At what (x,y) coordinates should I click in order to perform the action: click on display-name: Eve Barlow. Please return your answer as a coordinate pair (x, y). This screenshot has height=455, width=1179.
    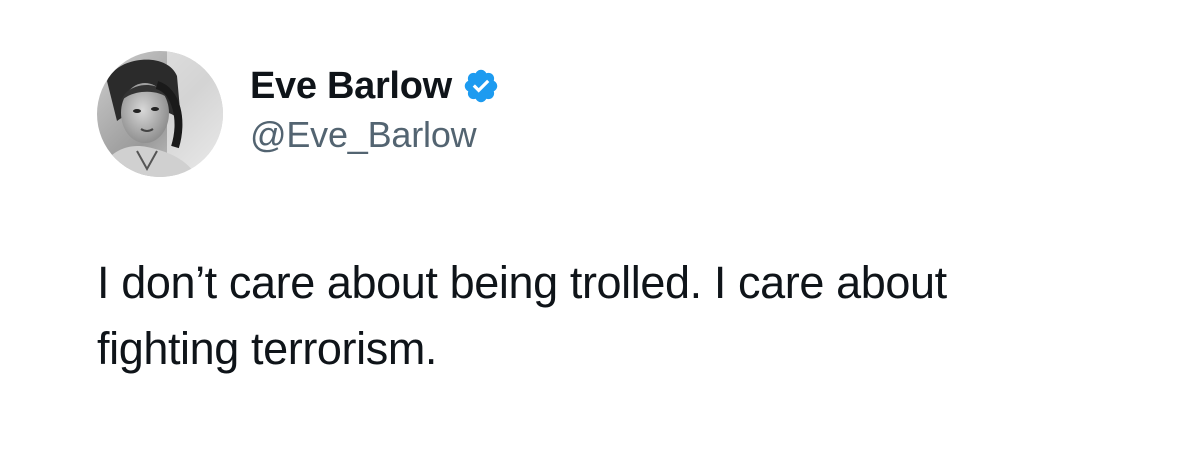
    Looking at the image, I should click on (351, 86).